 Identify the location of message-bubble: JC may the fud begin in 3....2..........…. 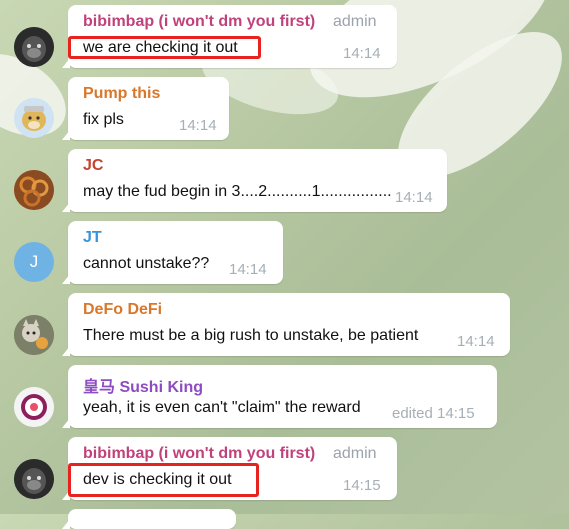
(254, 180).